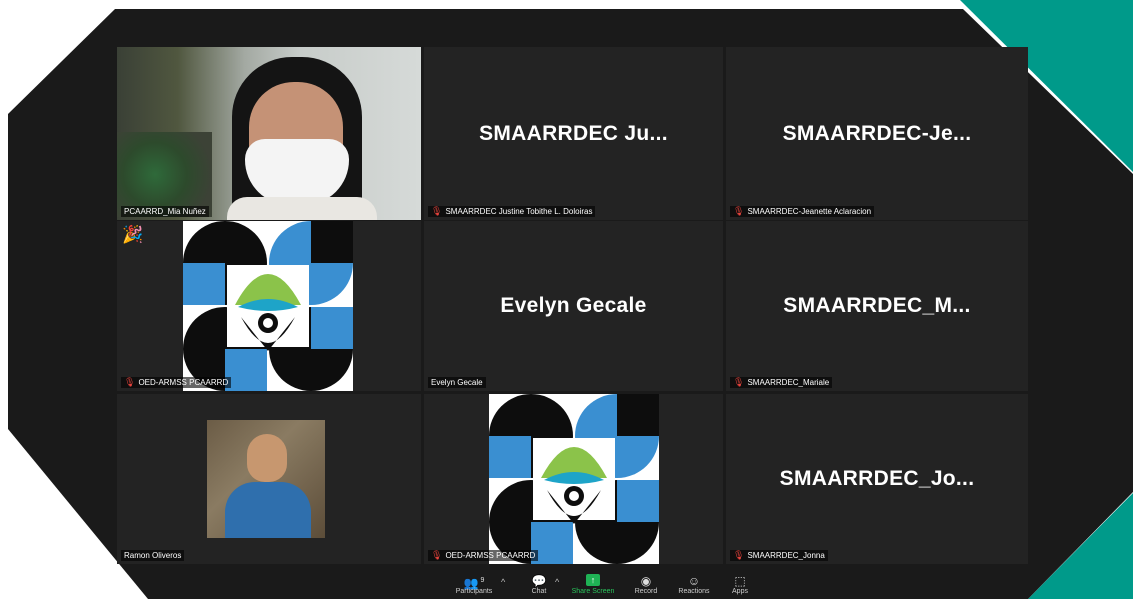  What do you see at coordinates (133, 234) in the screenshot?
I see `party-reaction-icon: 🎉` at bounding box center [133, 234].